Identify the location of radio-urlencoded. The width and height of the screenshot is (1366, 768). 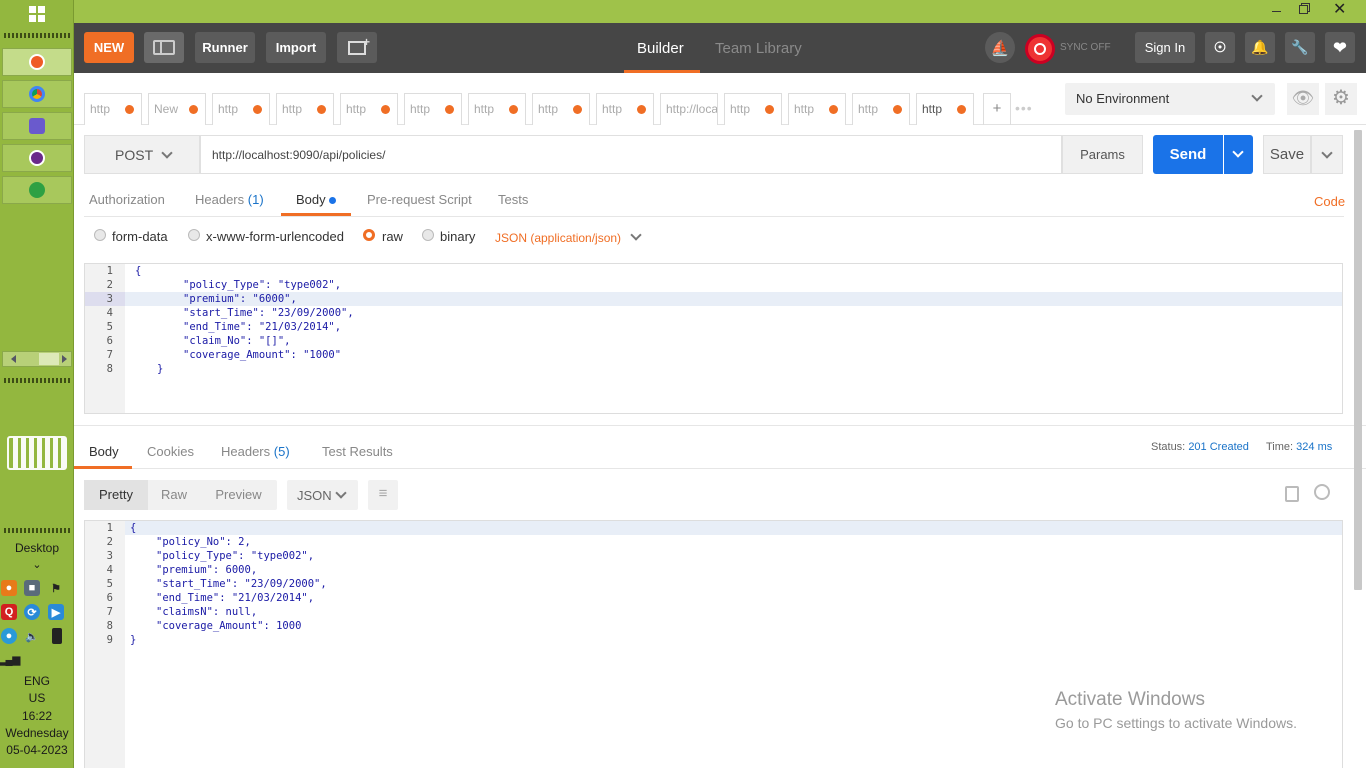
(194, 235).